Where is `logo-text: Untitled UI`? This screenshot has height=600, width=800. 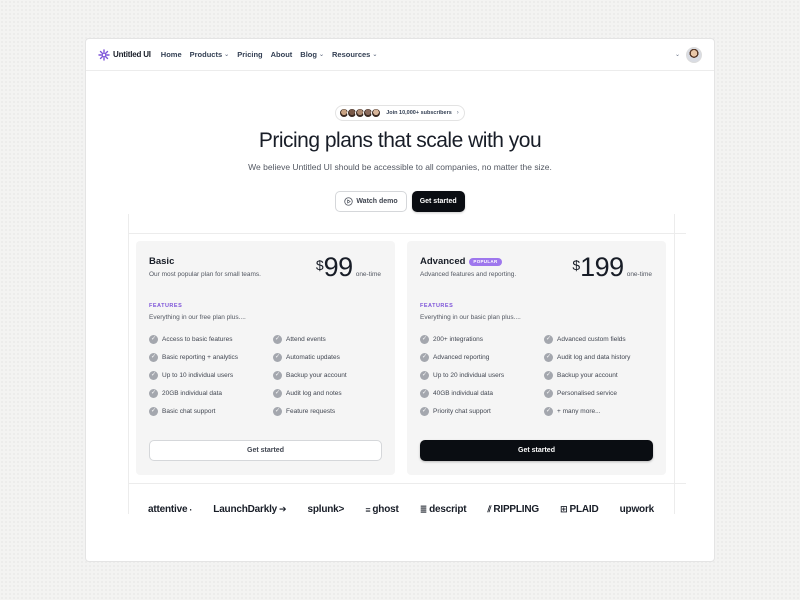
logo-text: Untitled UI is located at coordinates (132, 54).